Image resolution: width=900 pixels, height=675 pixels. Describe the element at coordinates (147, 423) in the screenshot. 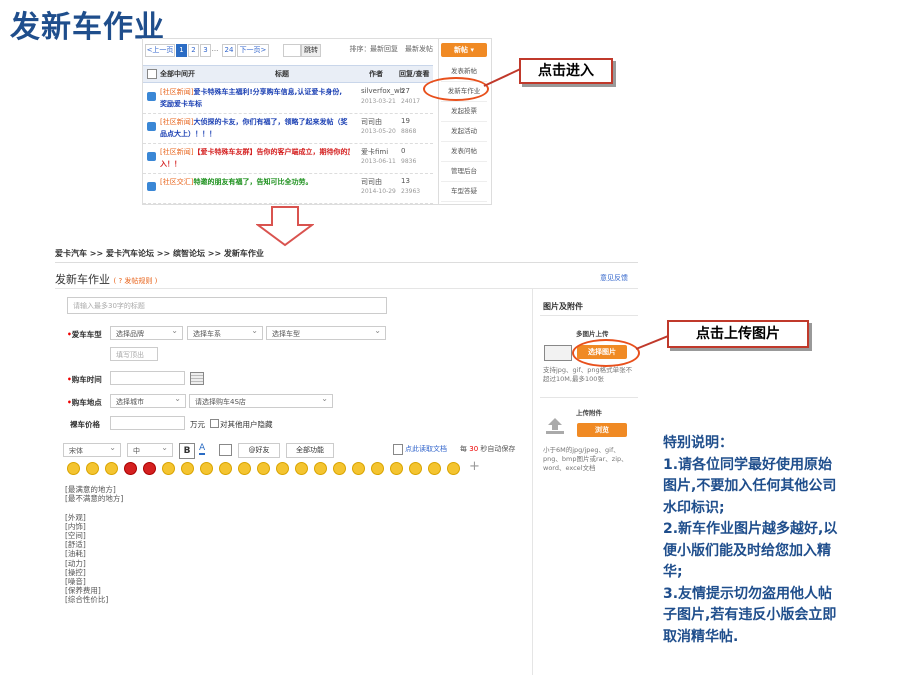

I see `price-input` at that location.